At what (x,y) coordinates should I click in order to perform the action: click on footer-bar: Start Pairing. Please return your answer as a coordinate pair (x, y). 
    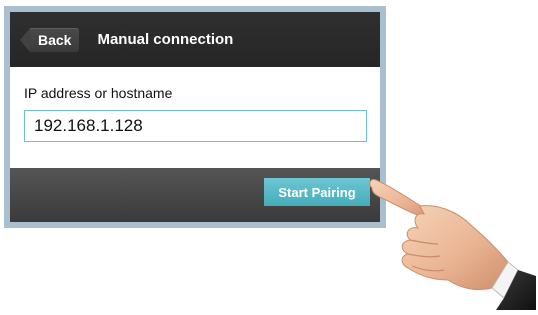
    Looking at the image, I should click on (195, 195).